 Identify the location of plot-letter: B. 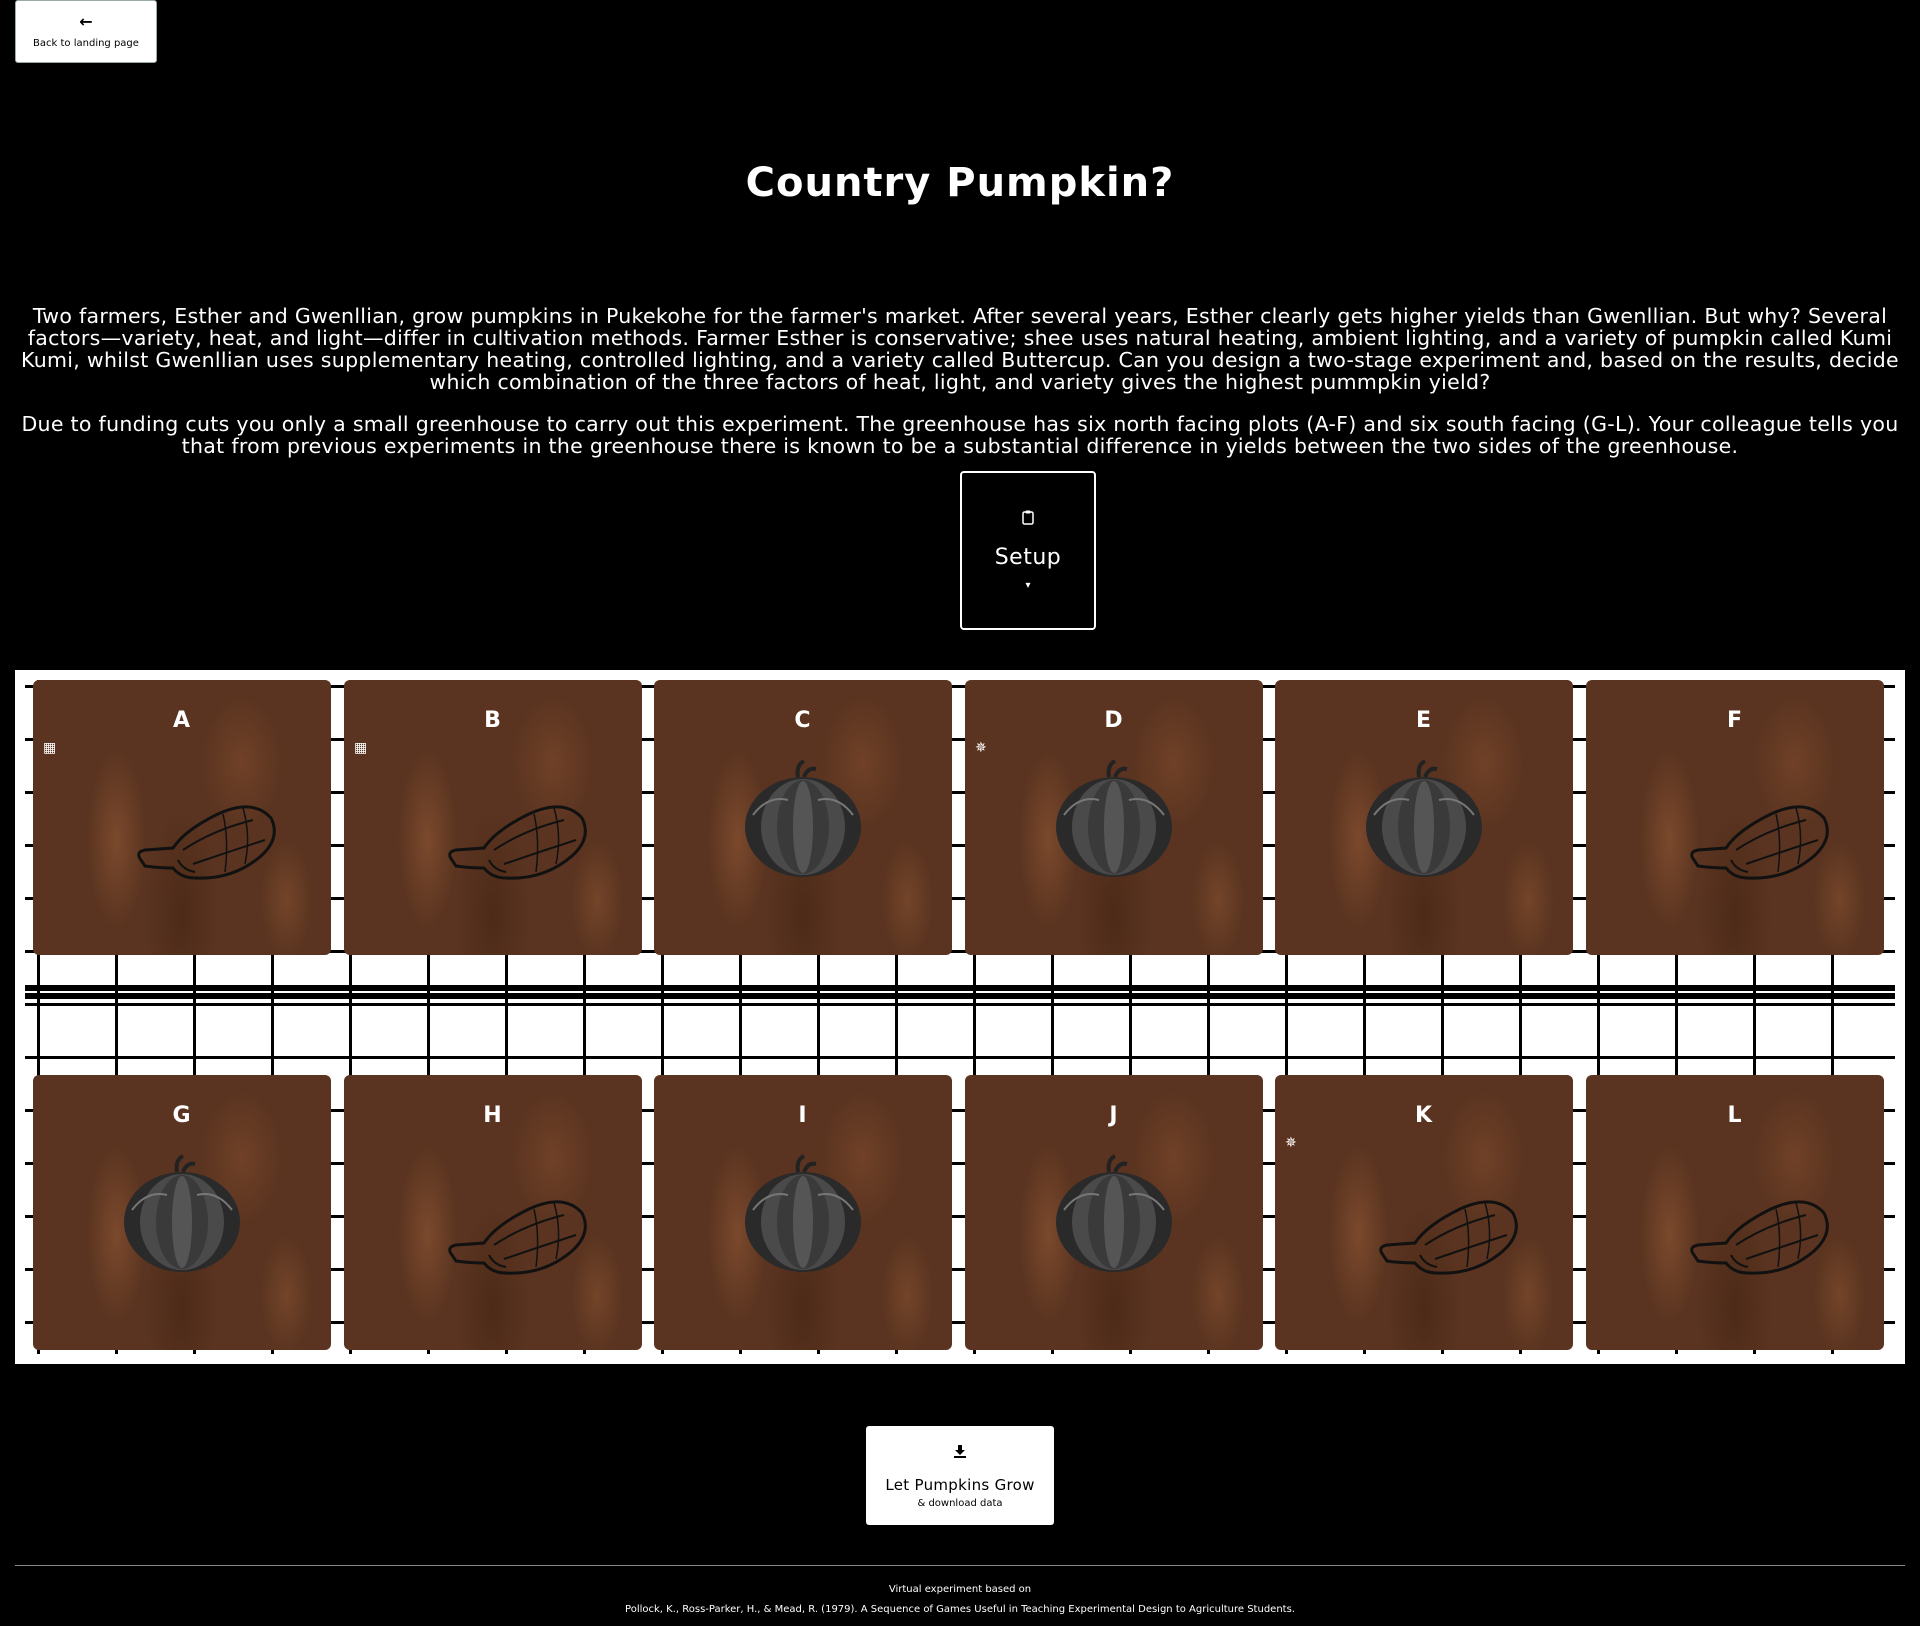
(493, 720).